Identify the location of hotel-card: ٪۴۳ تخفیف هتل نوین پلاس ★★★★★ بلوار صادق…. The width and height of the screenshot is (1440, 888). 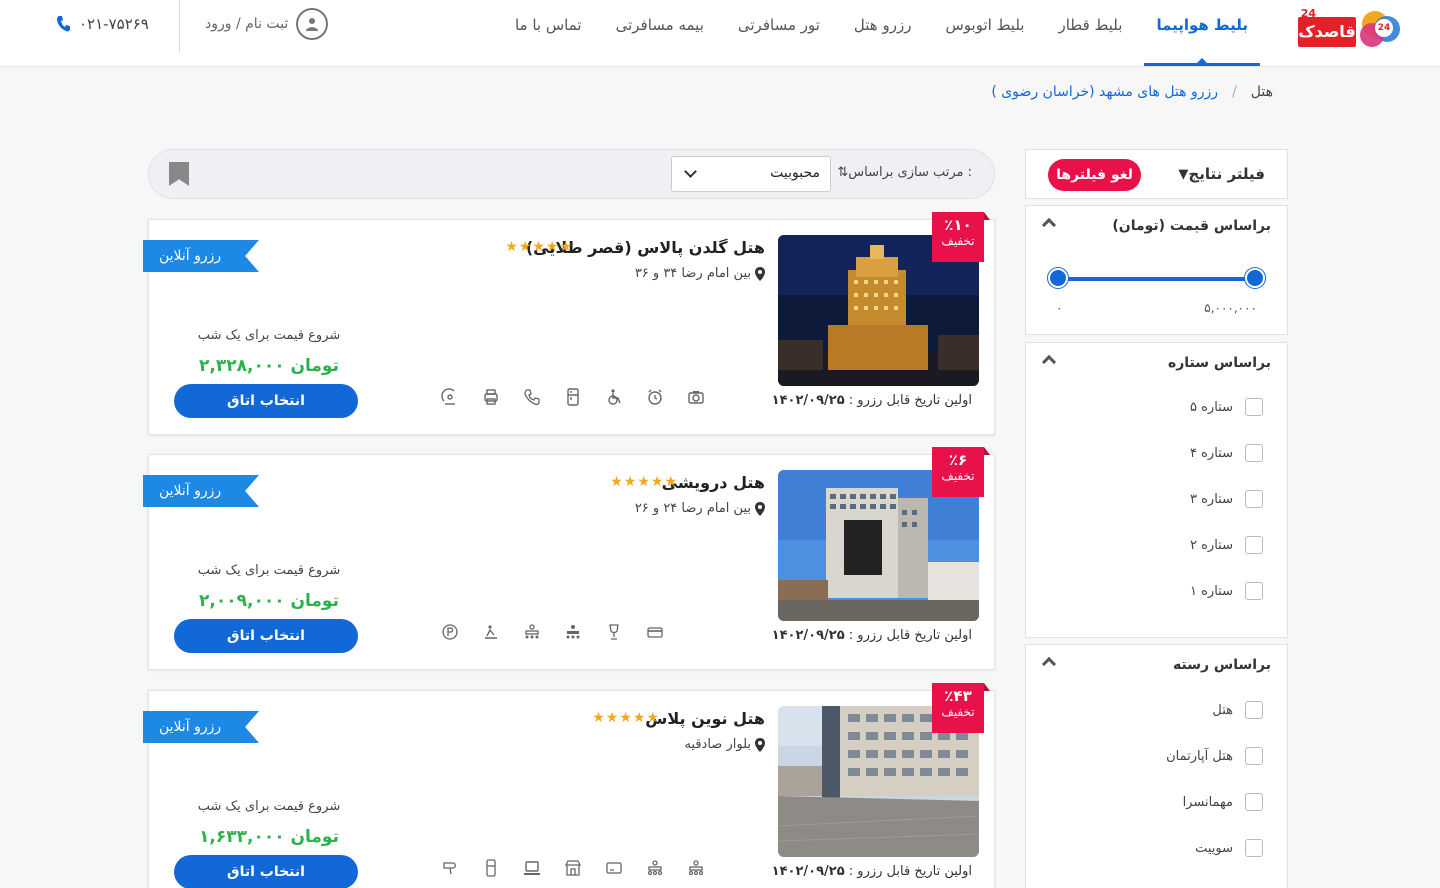
(569, 785).